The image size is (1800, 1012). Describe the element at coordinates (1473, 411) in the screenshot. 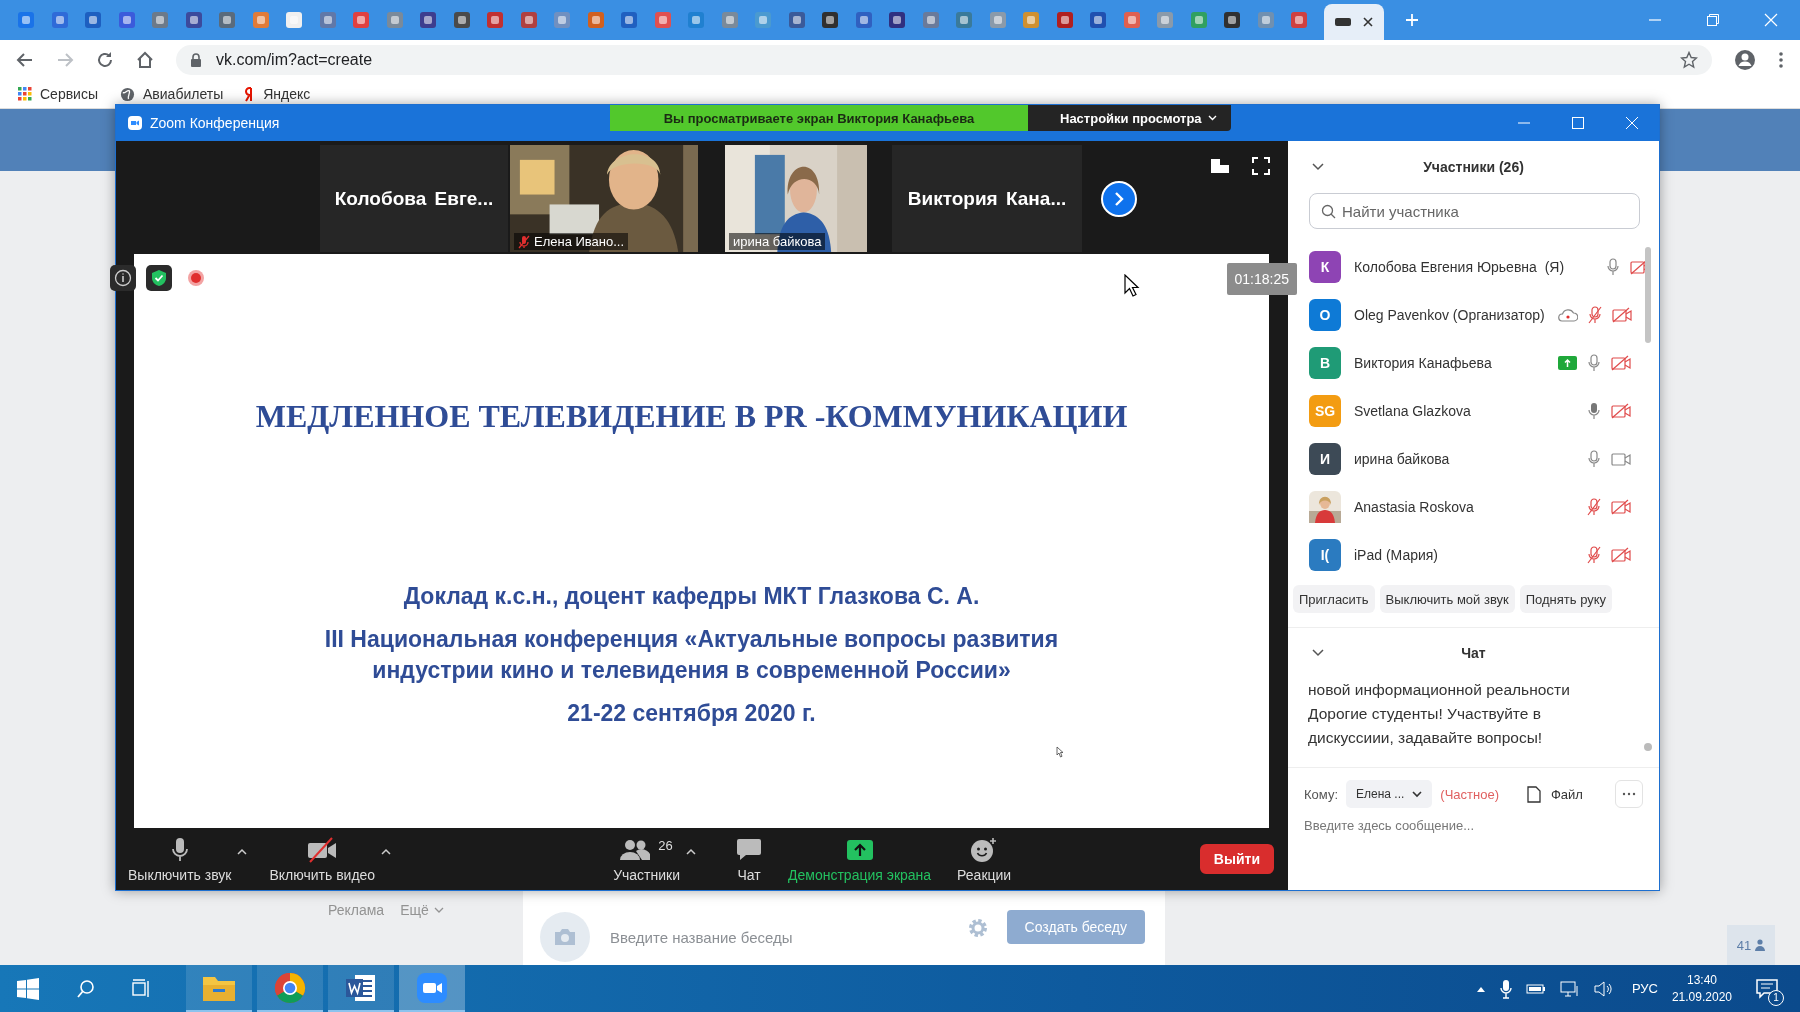

I see `participant-row: SG Svetlana Glazkova` at that location.